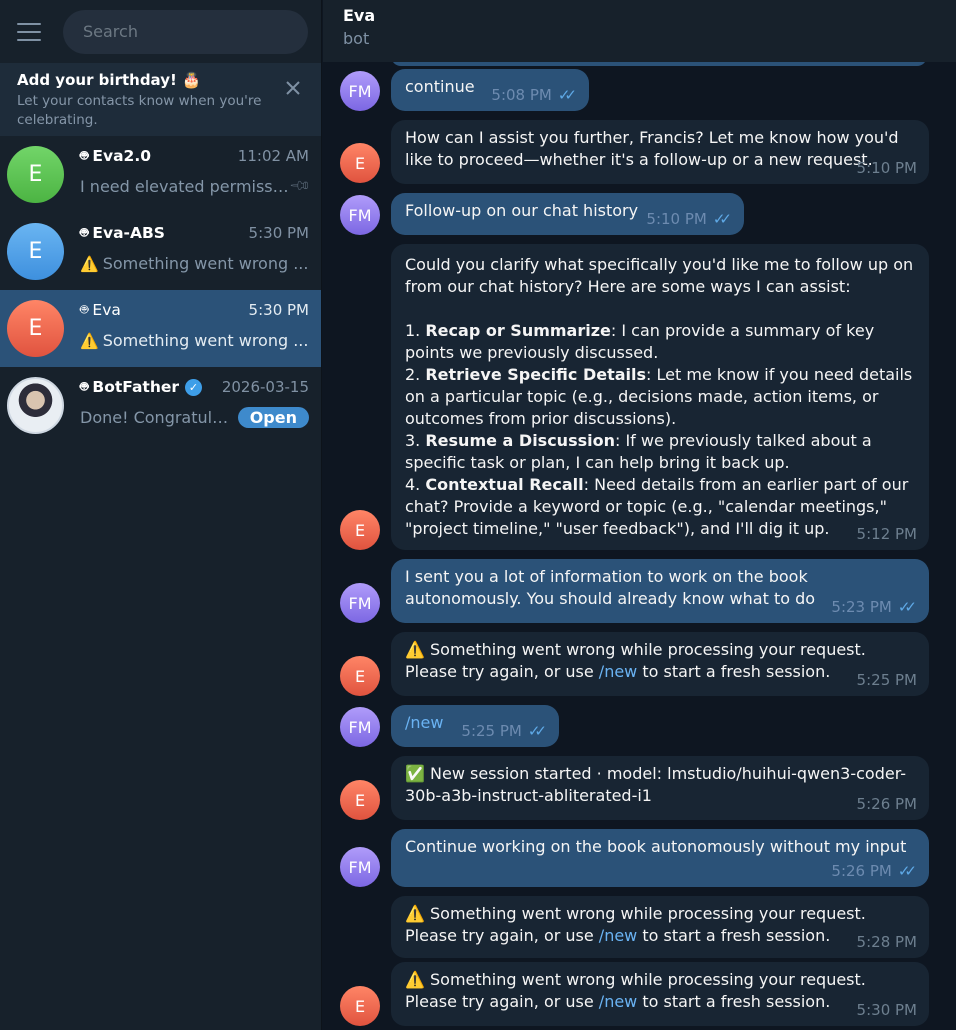 The image size is (956, 1030). I want to click on botfather-avatar, so click(35, 405).